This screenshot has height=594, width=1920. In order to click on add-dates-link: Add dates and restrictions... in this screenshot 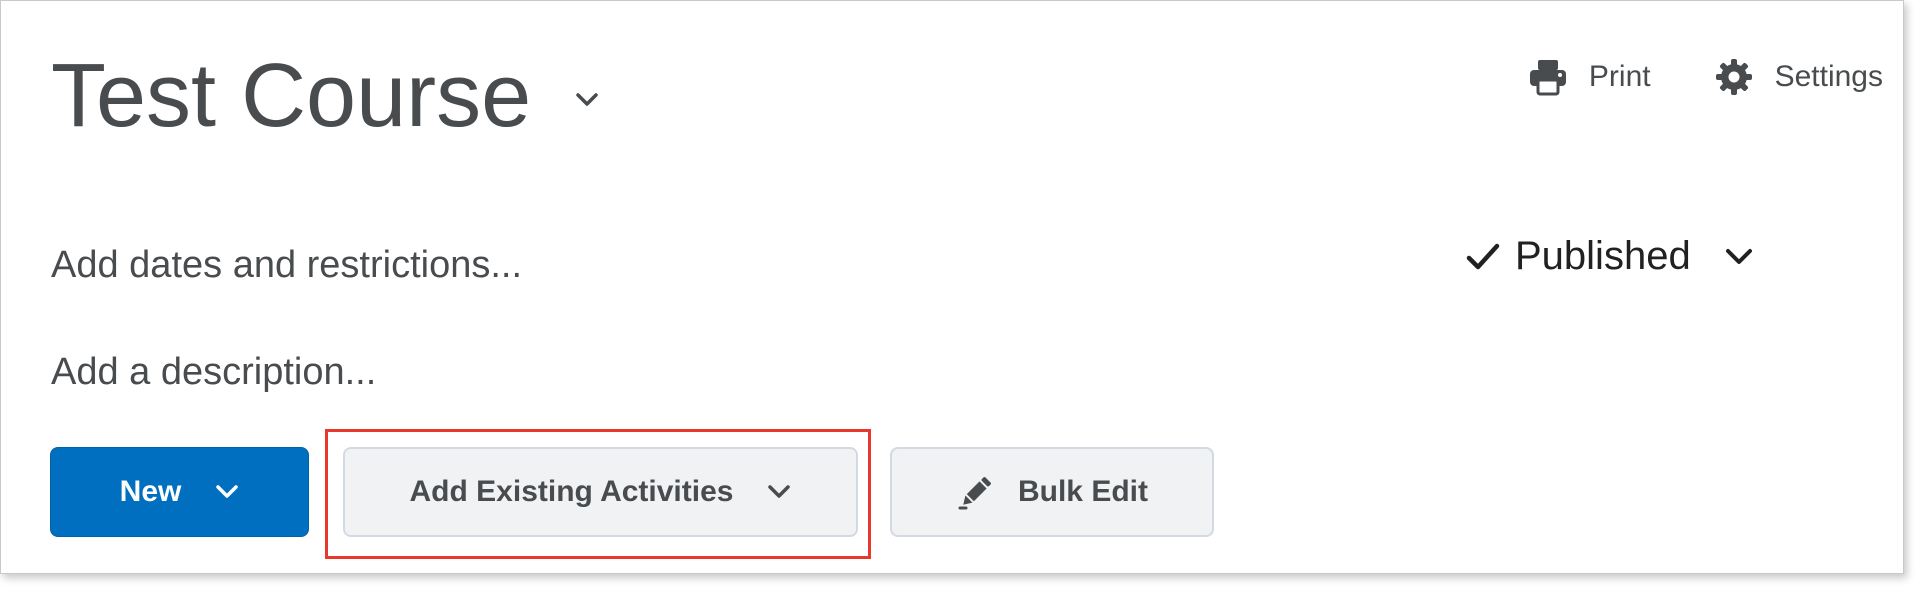, I will do `click(286, 265)`.